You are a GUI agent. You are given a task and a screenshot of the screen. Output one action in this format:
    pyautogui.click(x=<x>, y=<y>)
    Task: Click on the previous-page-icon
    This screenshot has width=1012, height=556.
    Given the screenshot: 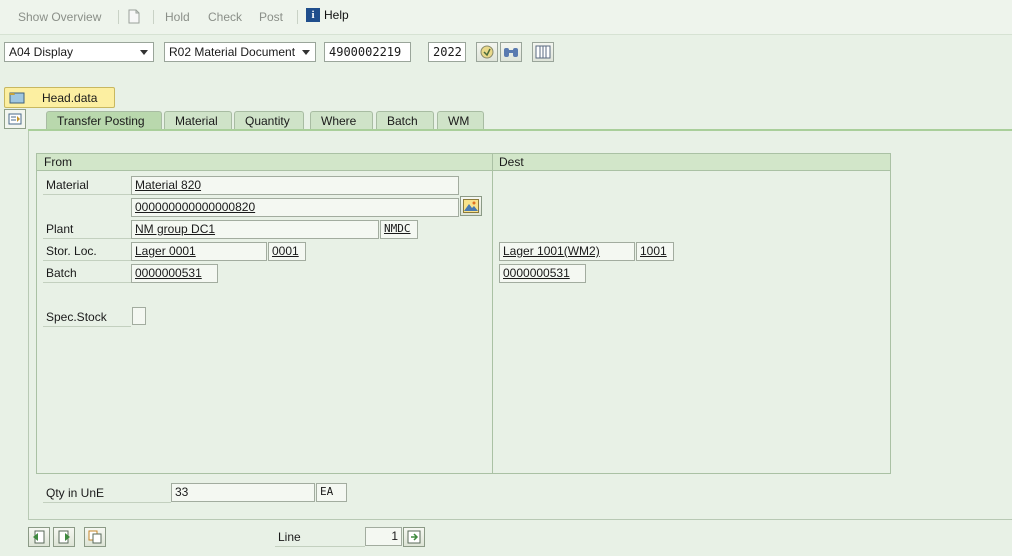 What is the action you would take?
    pyautogui.click(x=39, y=537)
    